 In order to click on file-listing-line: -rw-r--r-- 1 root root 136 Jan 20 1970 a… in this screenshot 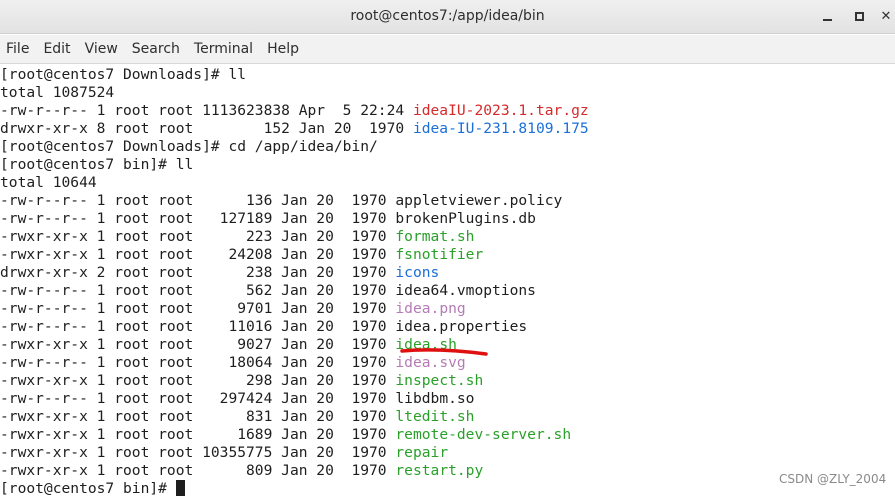, I will do `click(281, 201)`.